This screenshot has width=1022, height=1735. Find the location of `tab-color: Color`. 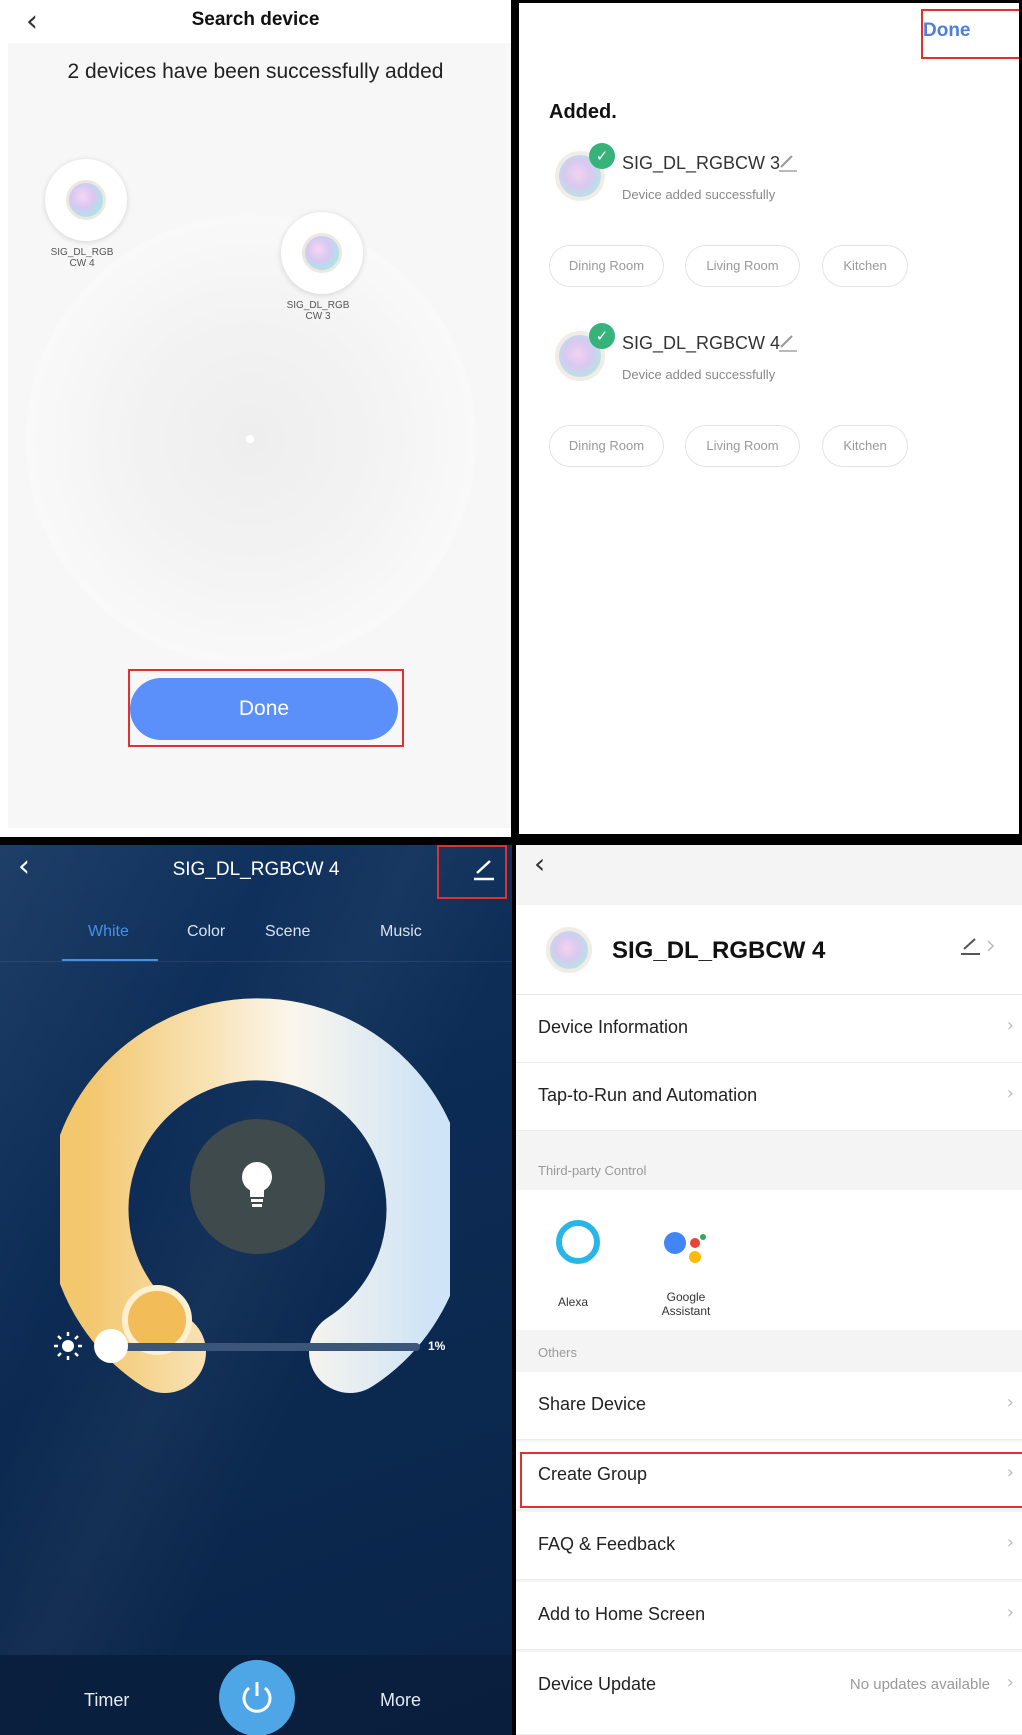

tab-color: Color is located at coordinates (206, 932).